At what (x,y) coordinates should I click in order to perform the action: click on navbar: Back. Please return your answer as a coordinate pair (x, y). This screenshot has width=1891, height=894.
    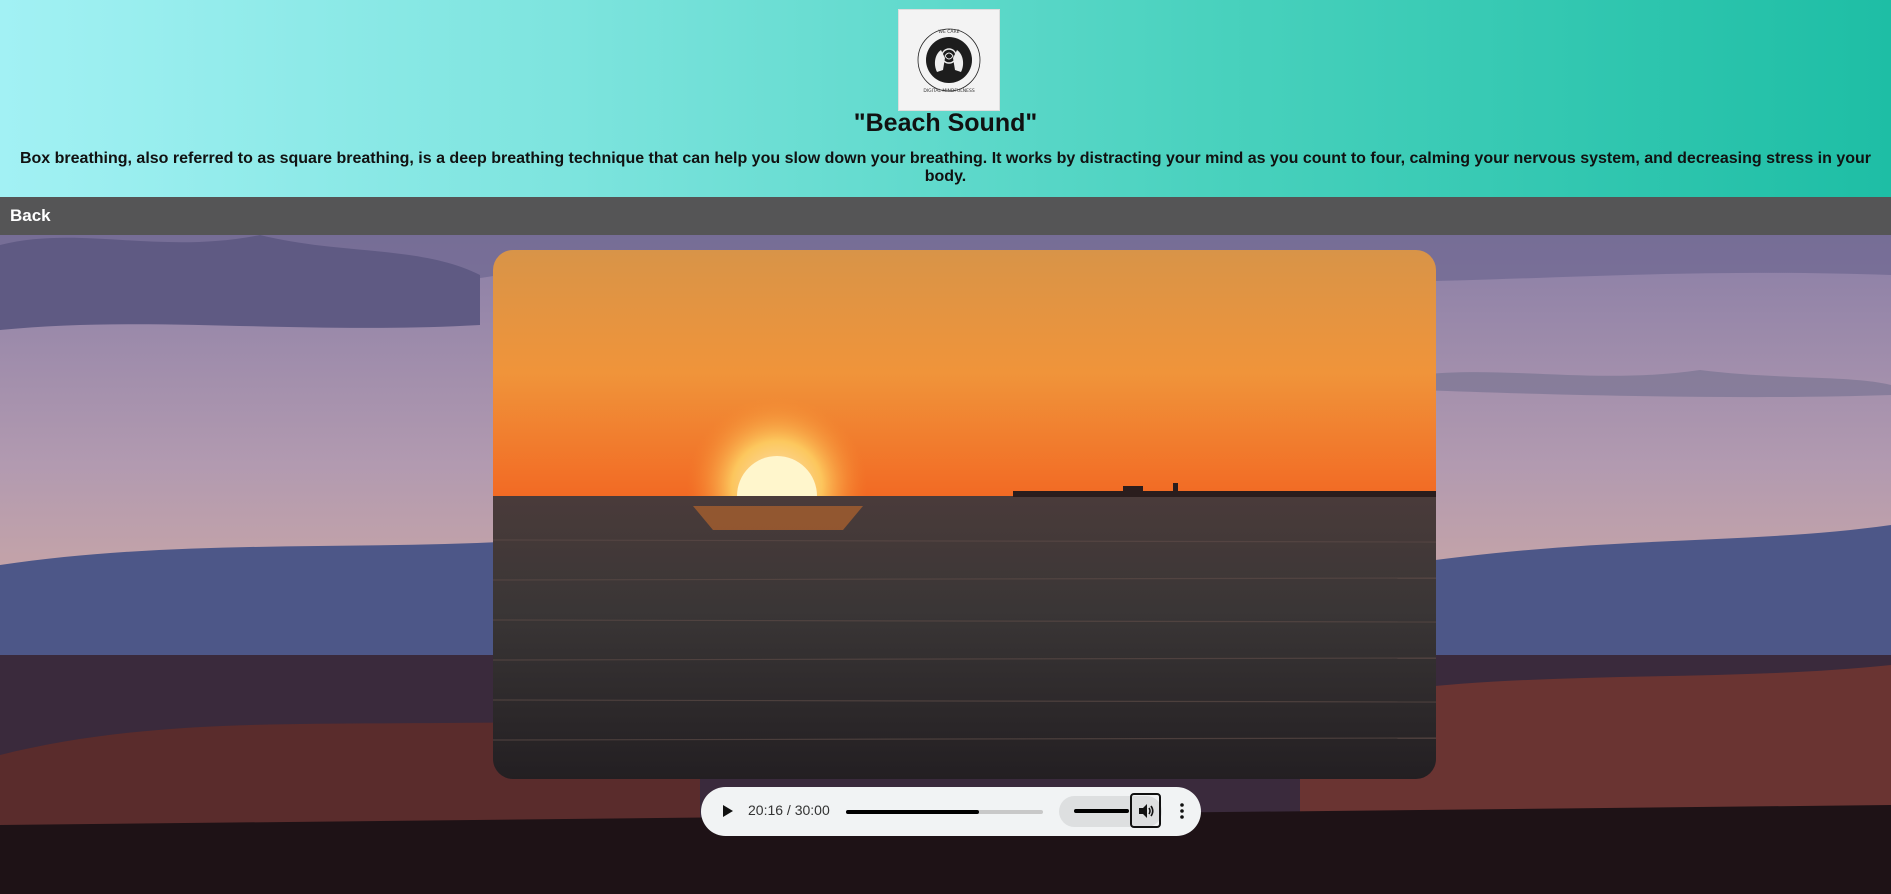
    Looking at the image, I should click on (945, 216).